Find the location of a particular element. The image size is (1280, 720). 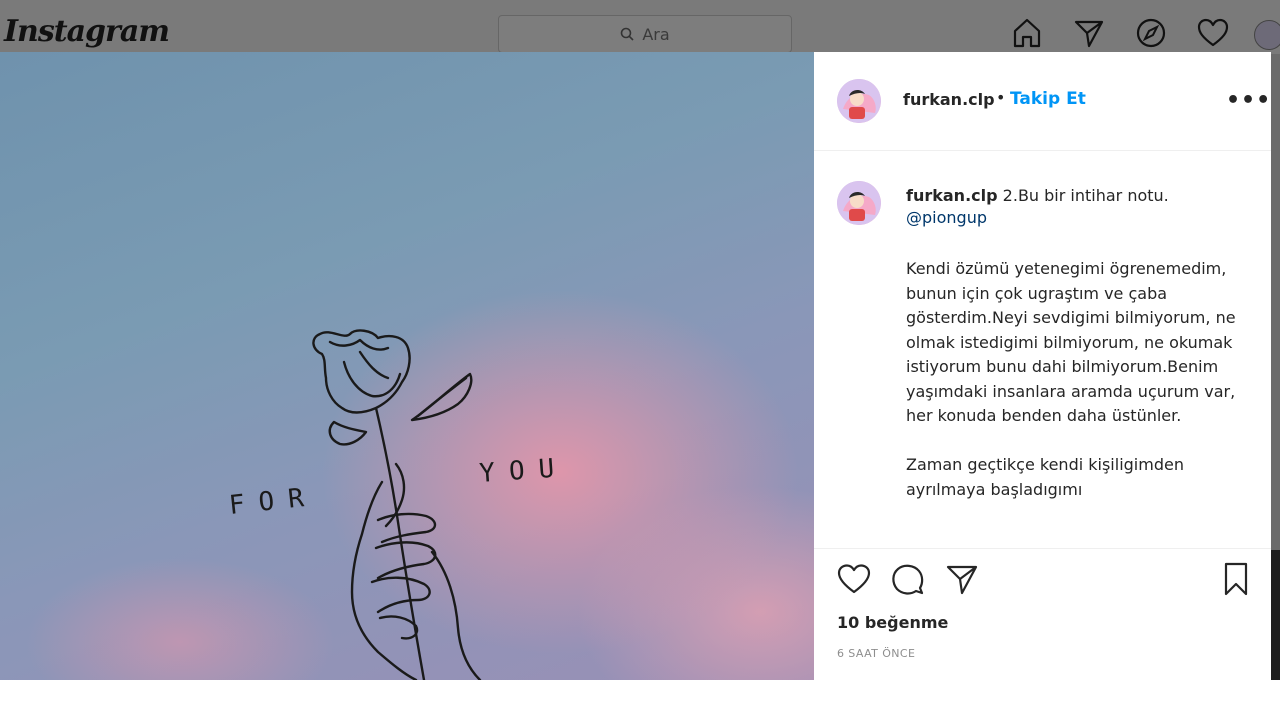

search-icon is located at coordinates (627, 34).